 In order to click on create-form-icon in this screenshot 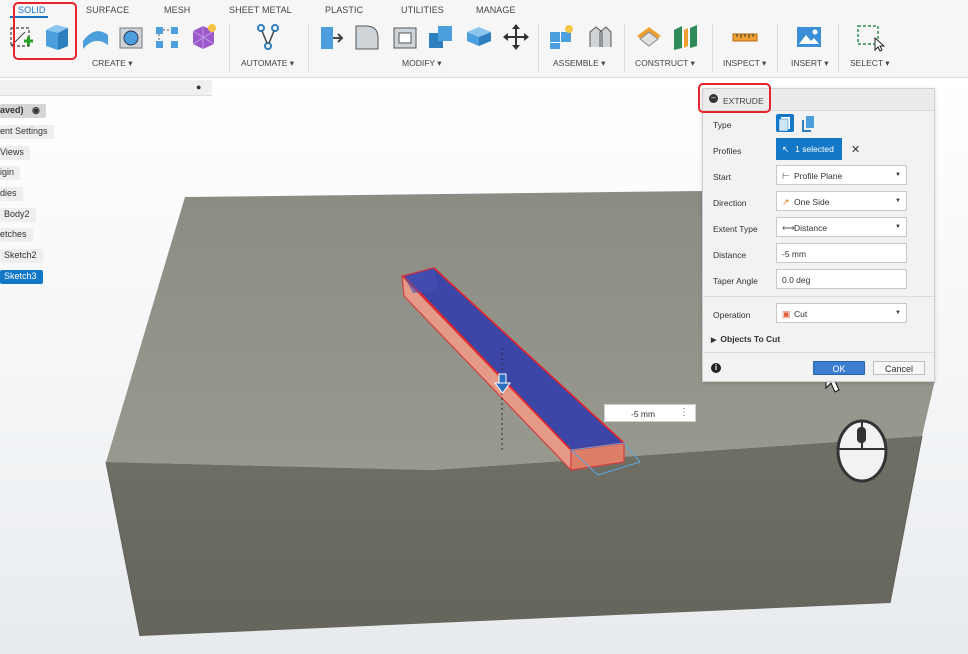, I will do `click(203, 37)`.